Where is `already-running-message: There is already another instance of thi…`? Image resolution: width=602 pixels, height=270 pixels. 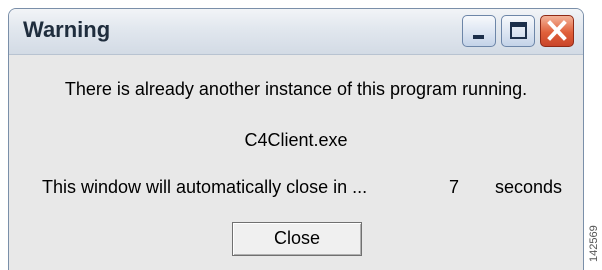
already-running-message: There is already another instance of thi… is located at coordinates (296, 89).